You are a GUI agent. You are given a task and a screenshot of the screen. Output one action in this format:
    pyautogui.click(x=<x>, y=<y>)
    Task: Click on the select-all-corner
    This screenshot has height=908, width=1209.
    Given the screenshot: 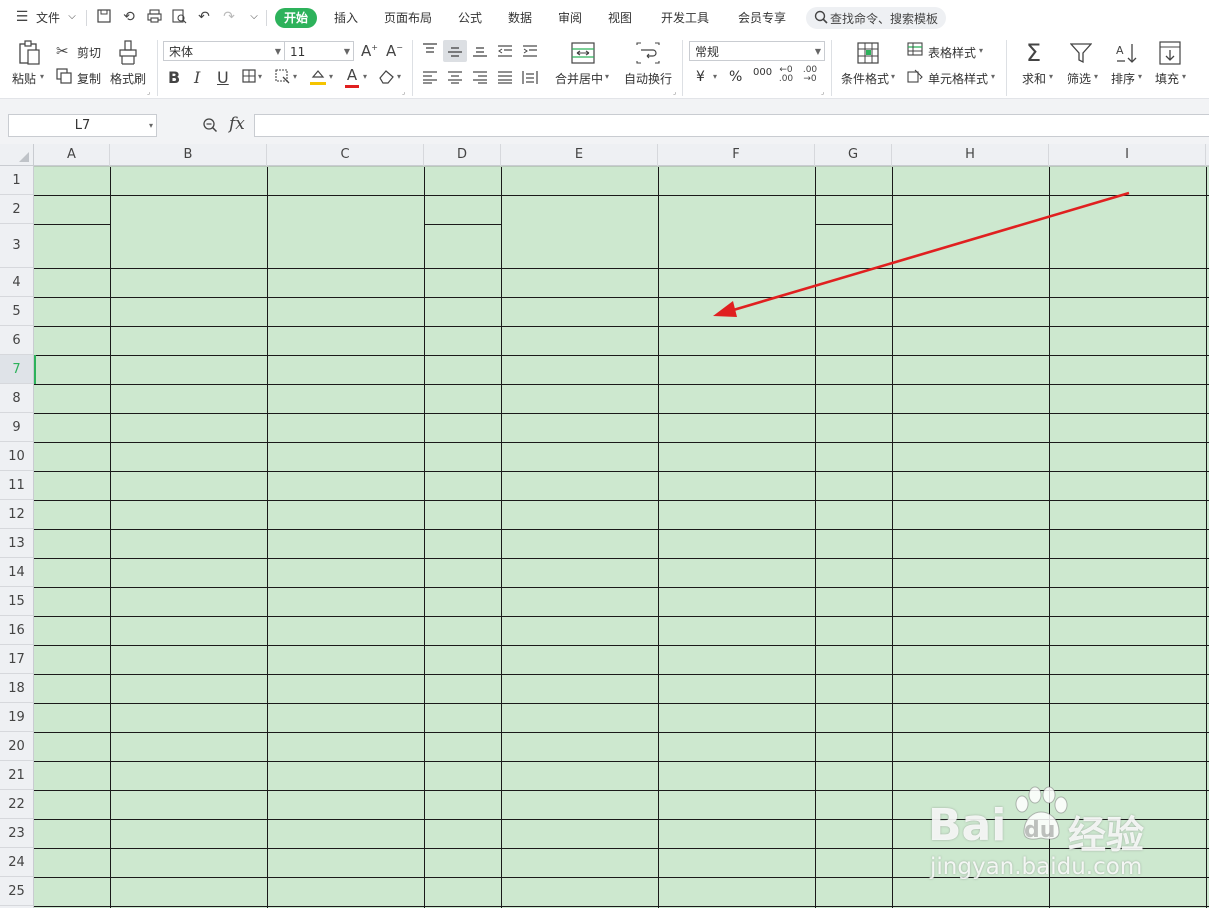 What is the action you would take?
    pyautogui.click(x=17, y=155)
    